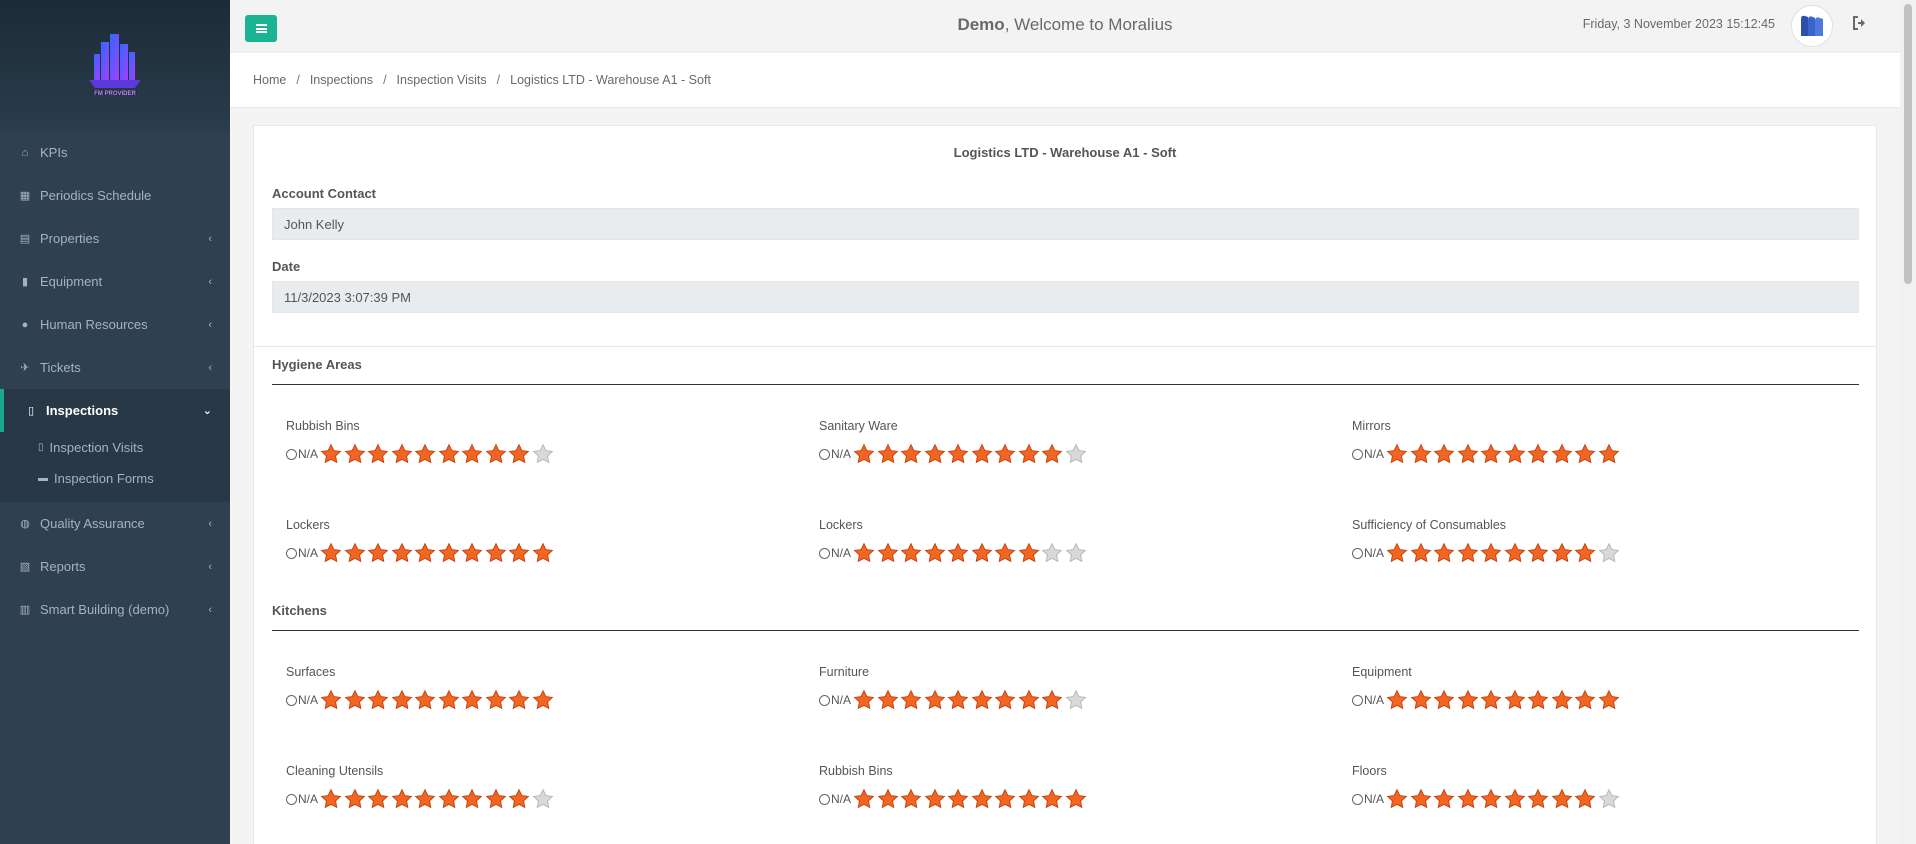  What do you see at coordinates (115, 609) in the screenshot?
I see `sidebar-item-smart-building-demo: ▥ Smart Building (demo) ‹` at bounding box center [115, 609].